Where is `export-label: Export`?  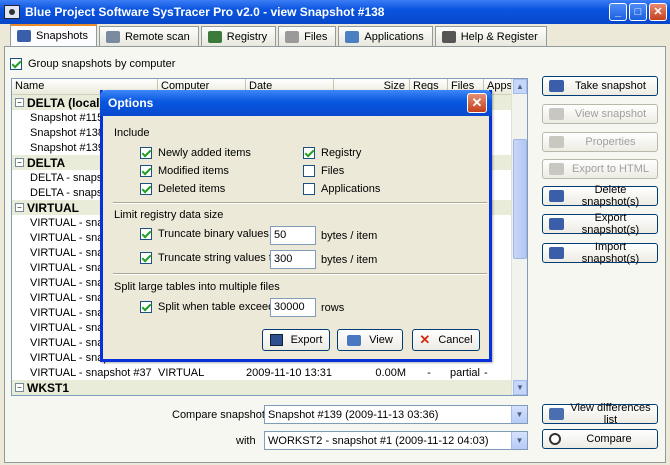
export-label: Export is located at coordinates (306, 340).